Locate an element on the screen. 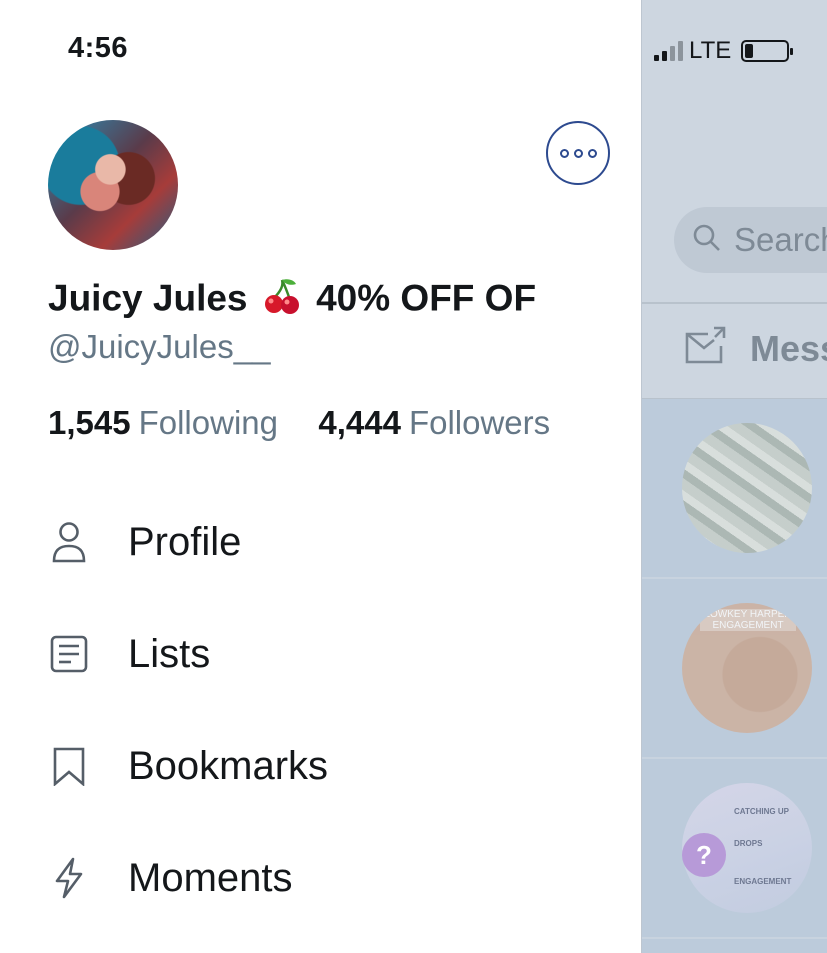 Image resolution: width=827 pixels, height=953 pixels. menu-item-label: Bookmarks is located at coordinates (228, 765).